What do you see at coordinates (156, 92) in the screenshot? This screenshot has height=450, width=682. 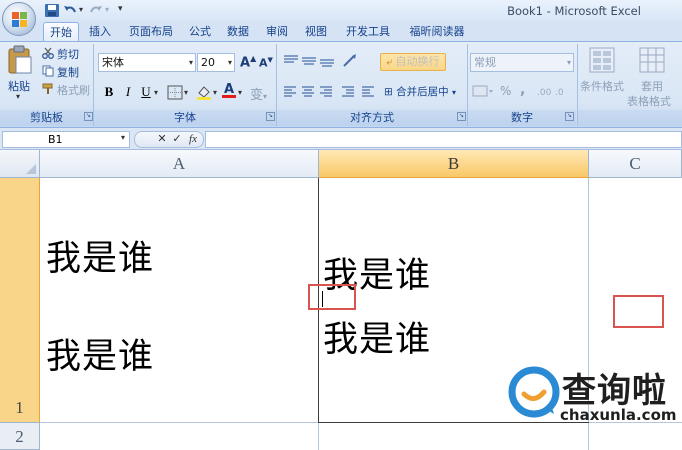 I see `underline-dropdown-icon: ▾` at bounding box center [156, 92].